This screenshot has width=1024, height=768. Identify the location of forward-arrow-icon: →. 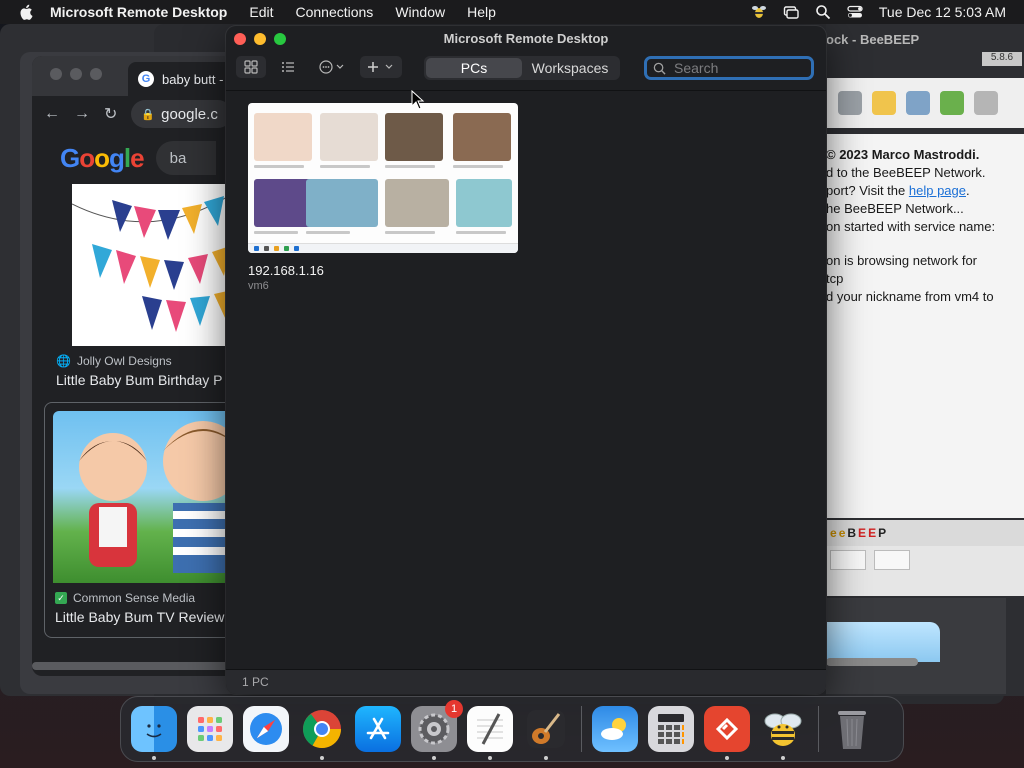
(82, 114).